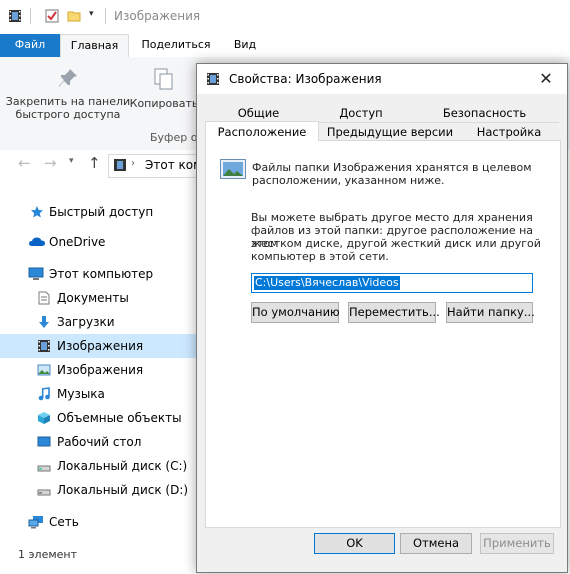 The height and width of the screenshot is (574, 570). I want to click on back-arrow-icon: ←, so click(24, 163).